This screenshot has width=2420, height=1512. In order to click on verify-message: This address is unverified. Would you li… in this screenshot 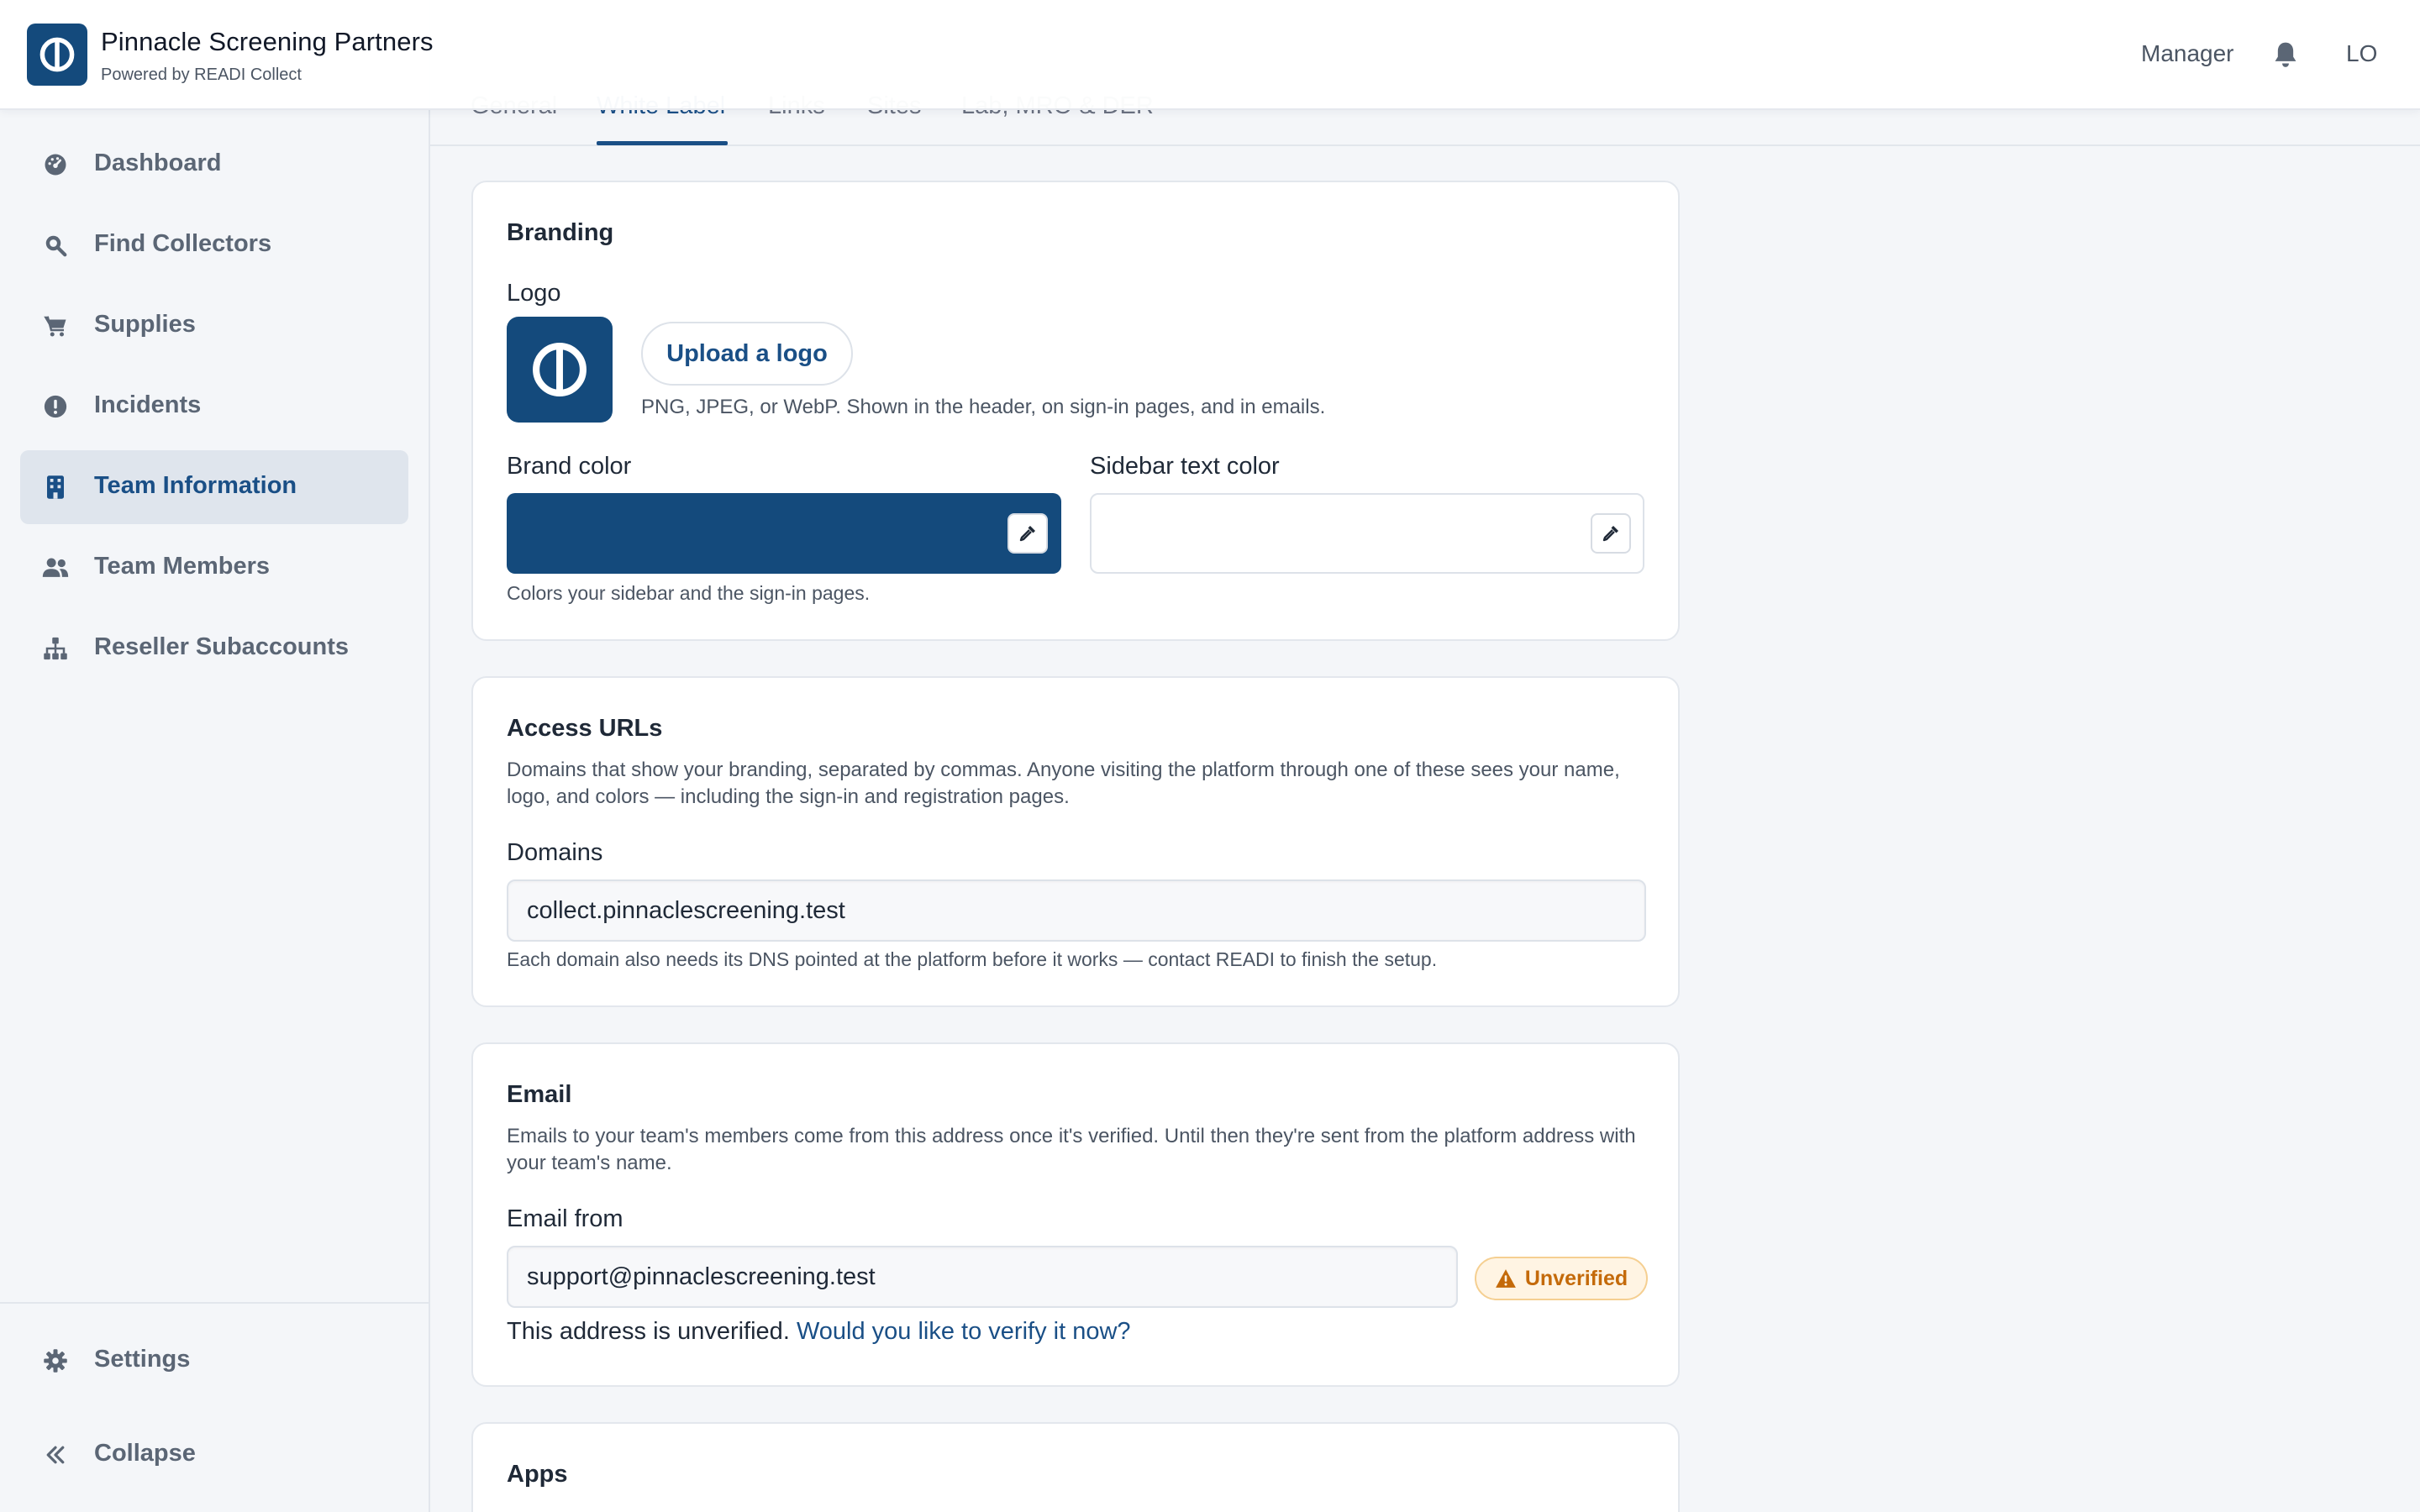, I will do `click(819, 1332)`.